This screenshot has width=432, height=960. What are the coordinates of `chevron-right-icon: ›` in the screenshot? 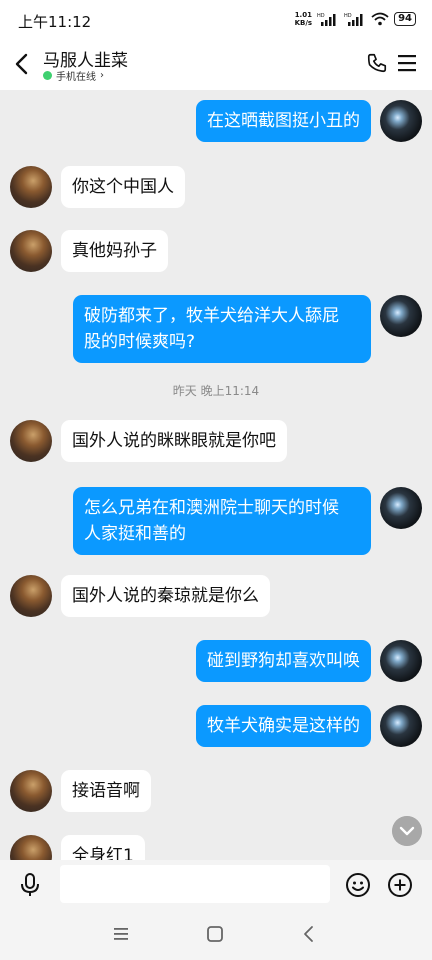 It's located at (102, 75).